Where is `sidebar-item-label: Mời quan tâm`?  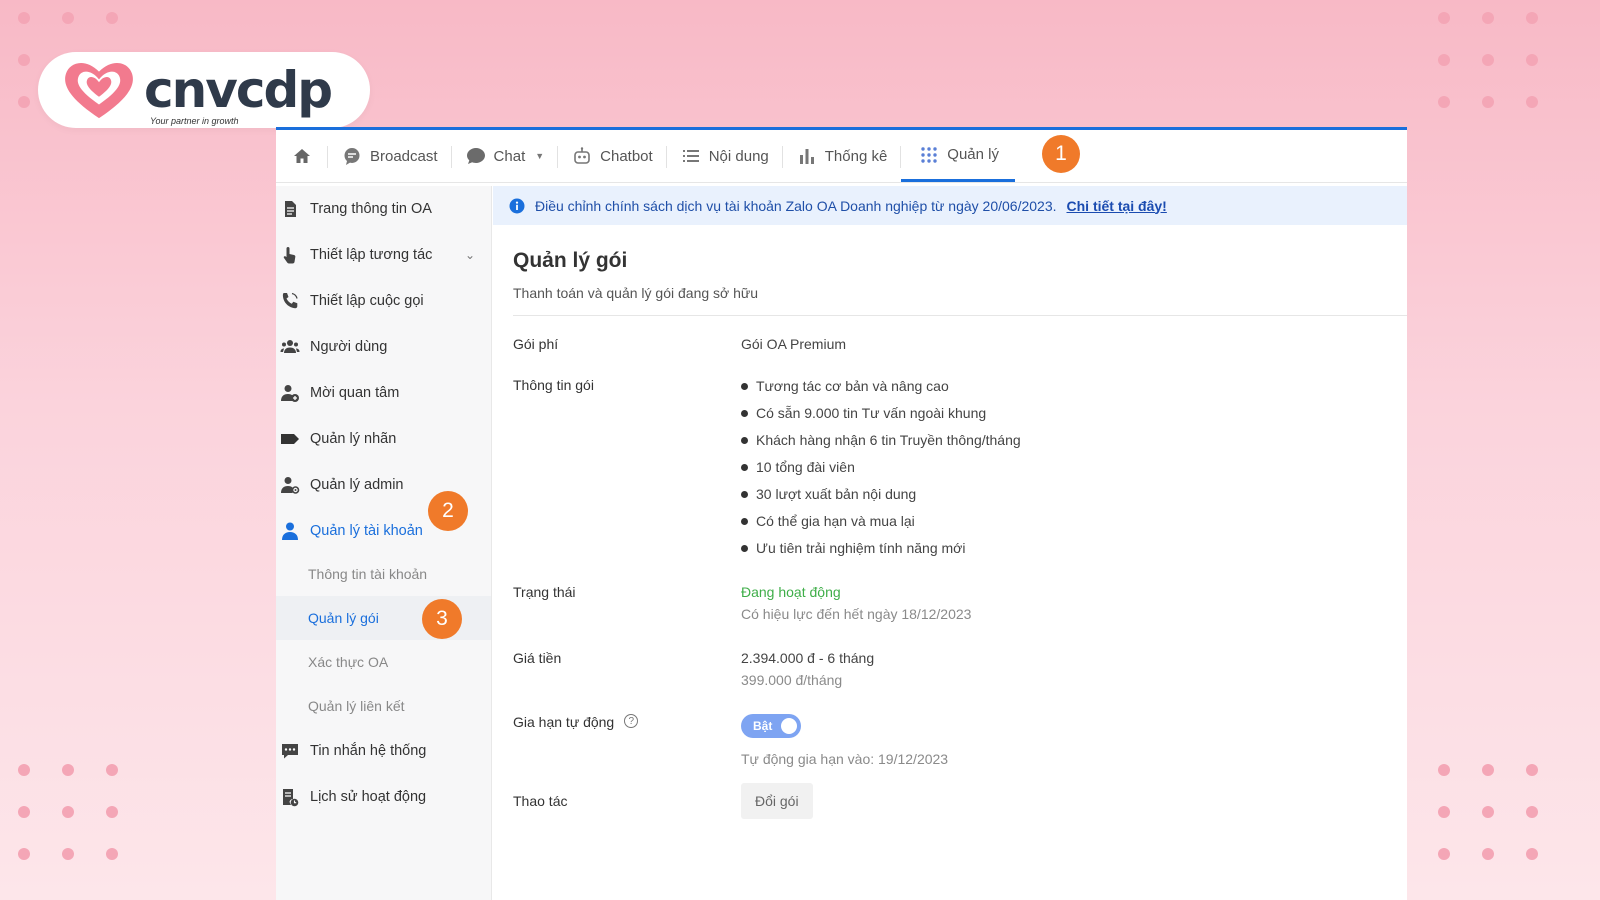
sidebar-item-label: Mời quan tâm is located at coordinates (355, 393).